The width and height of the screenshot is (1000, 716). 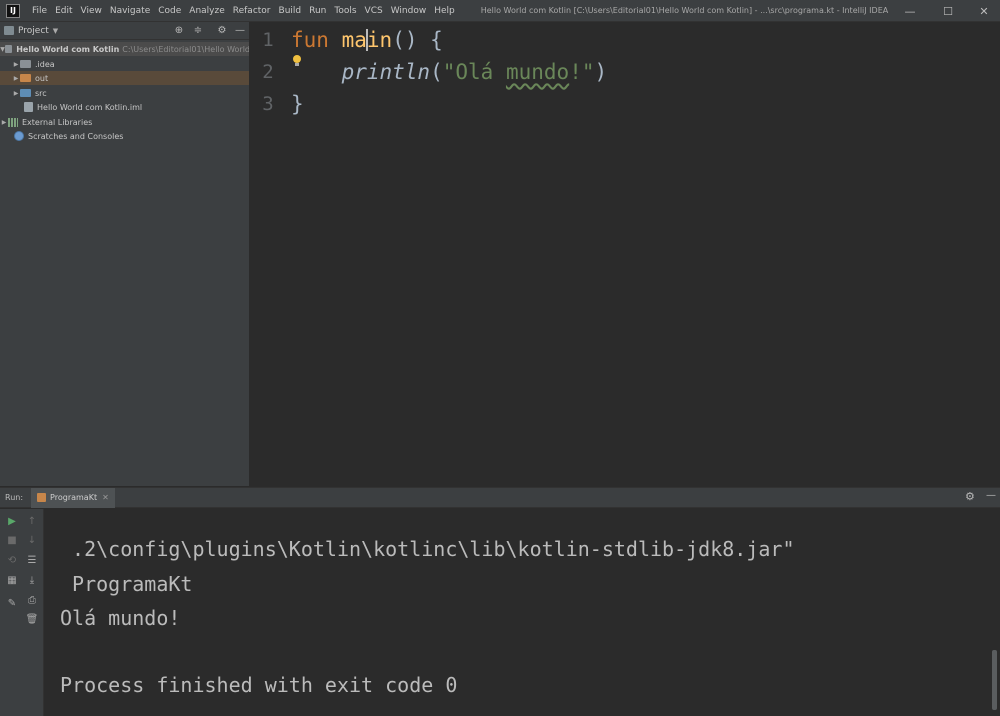 I want to click on string-literal-c: !", so click(x=582, y=72).